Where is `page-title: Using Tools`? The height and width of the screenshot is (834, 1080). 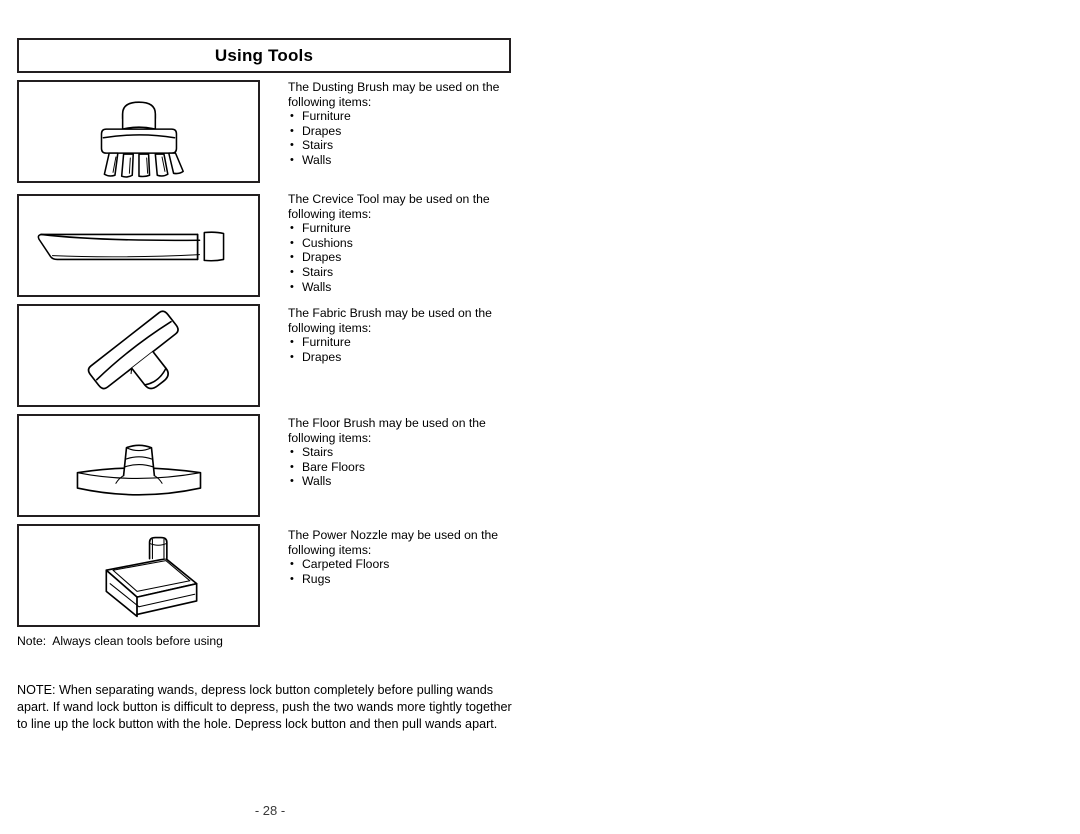 page-title: Using Tools is located at coordinates (264, 55).